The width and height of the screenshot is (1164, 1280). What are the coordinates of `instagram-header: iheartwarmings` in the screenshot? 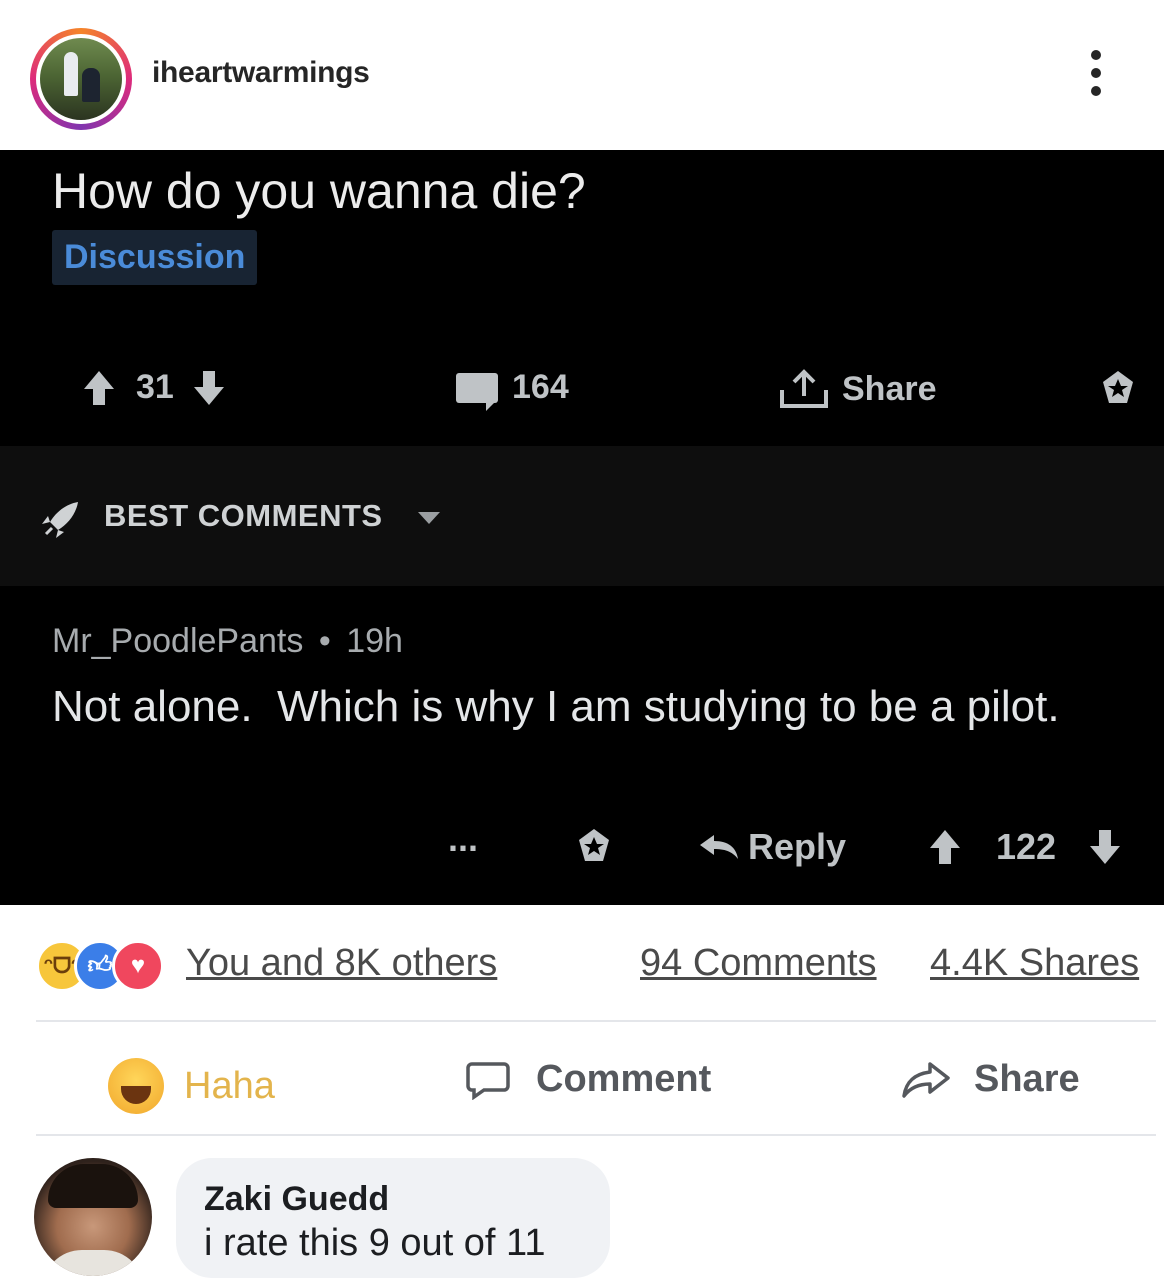 It's located at (582, 75).